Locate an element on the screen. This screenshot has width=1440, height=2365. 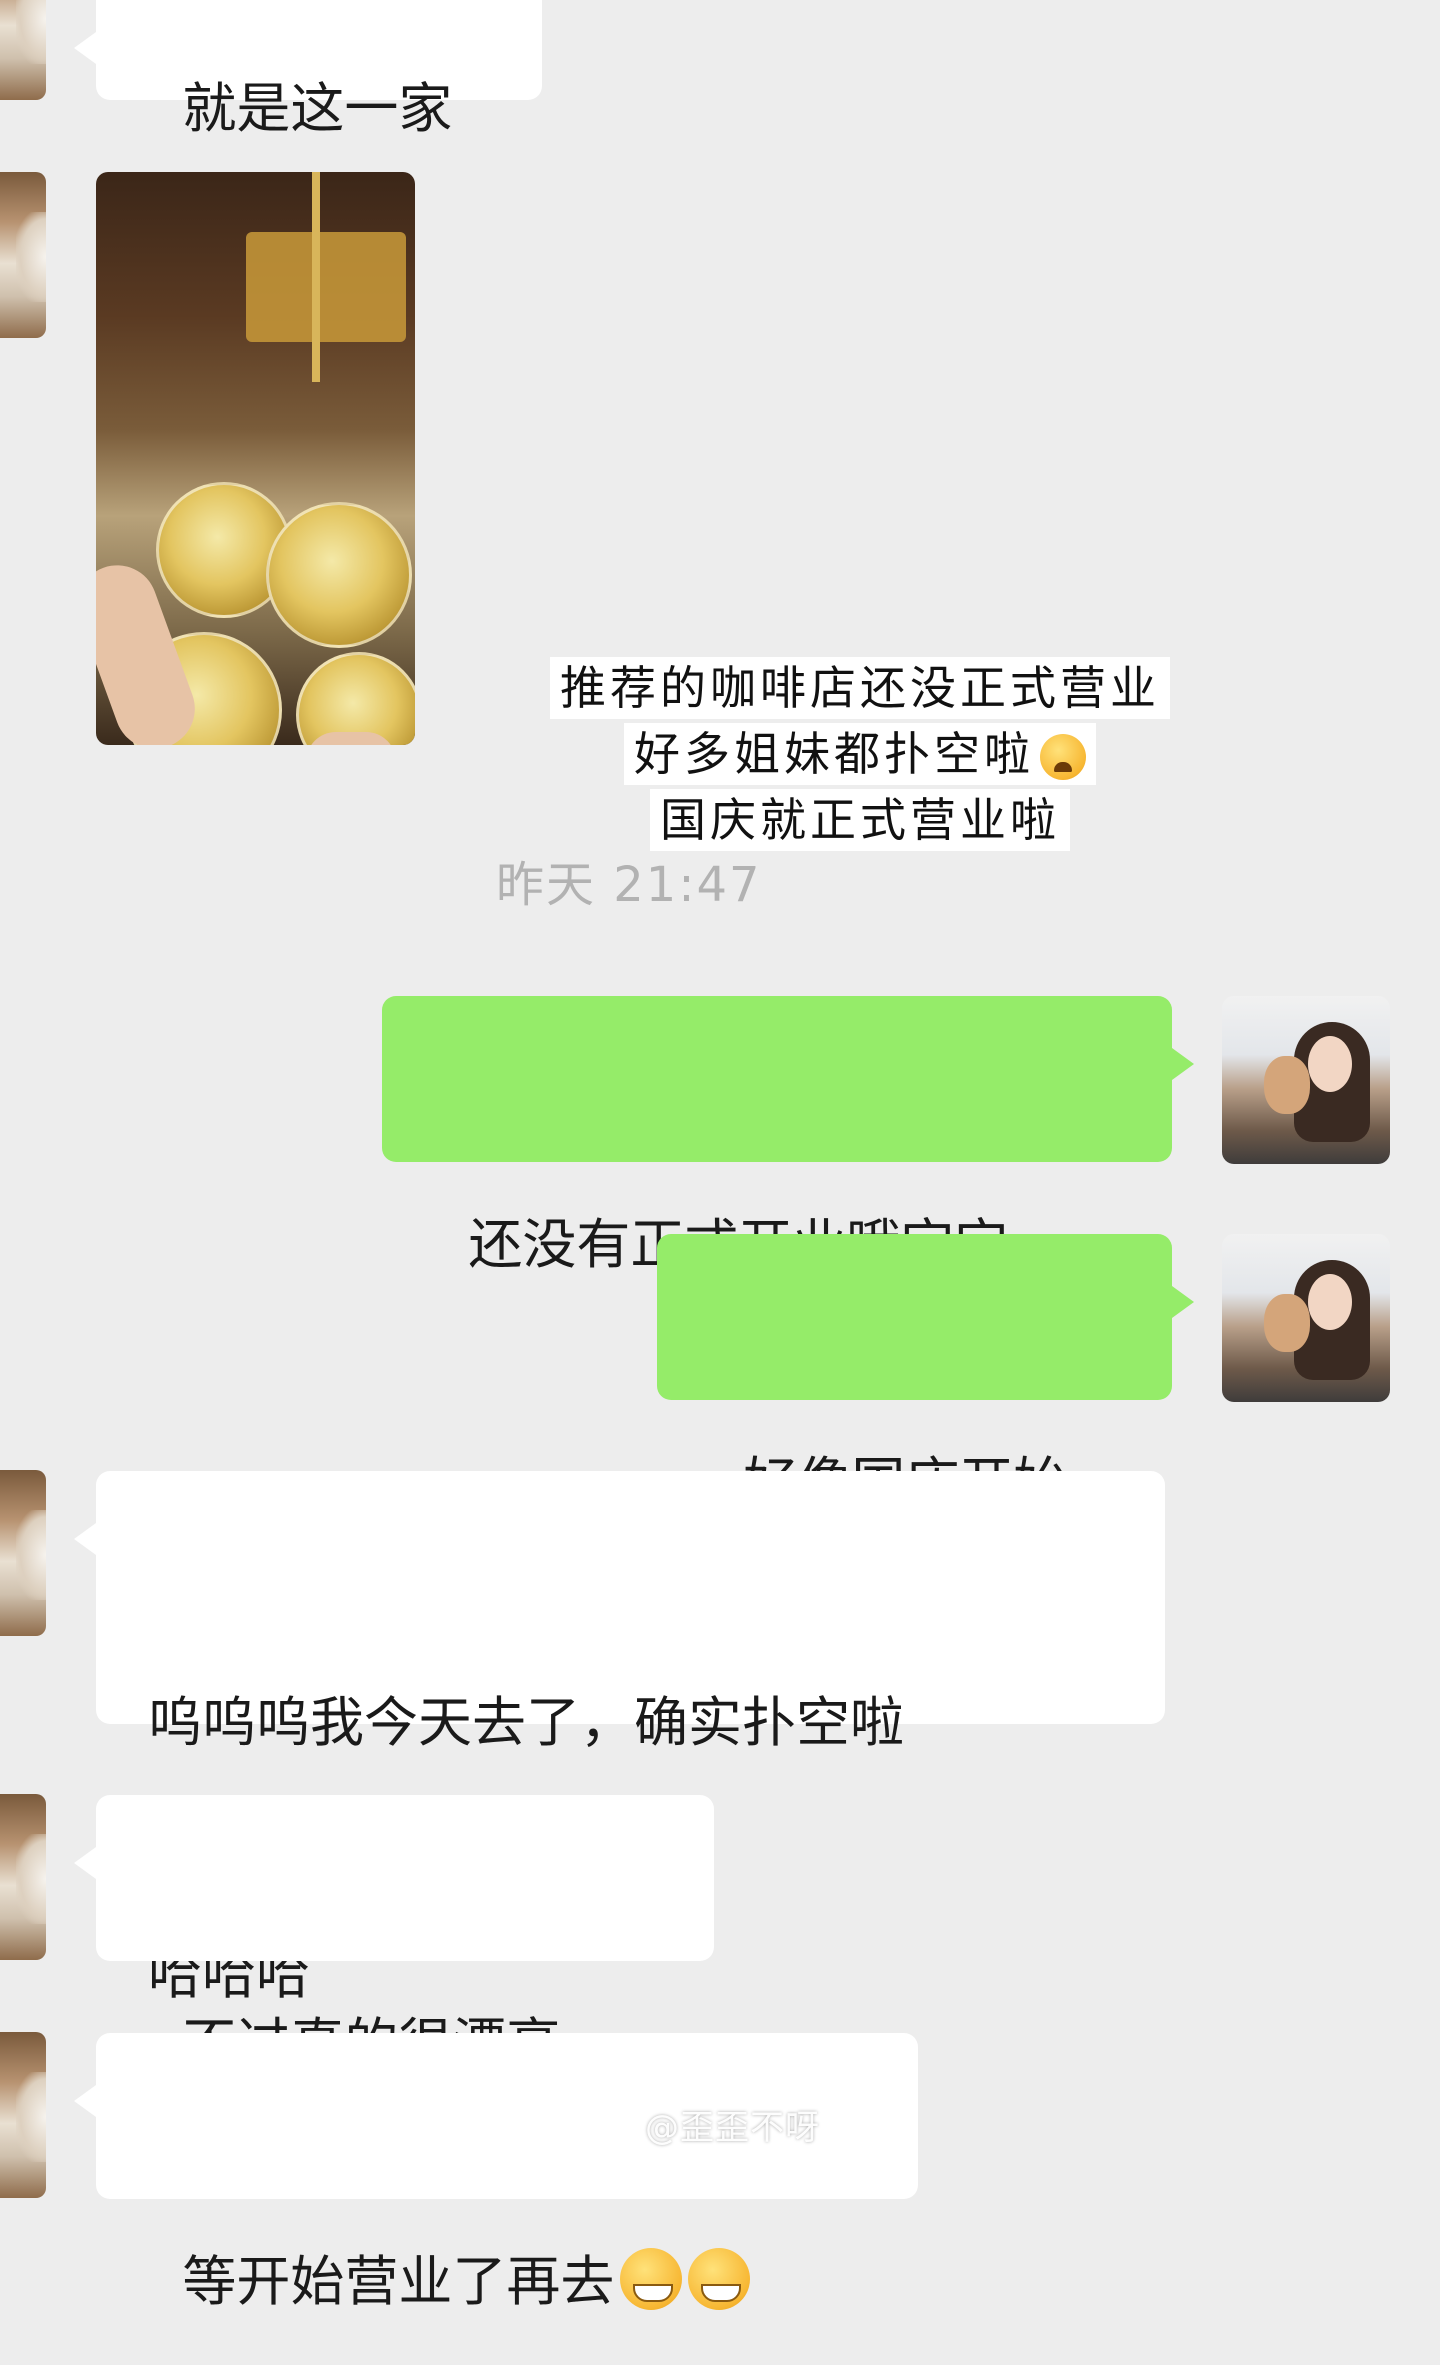
outgoing-message-bubble: 还没有正式开业哦宝宝 is located at coordinates (788, 1136).